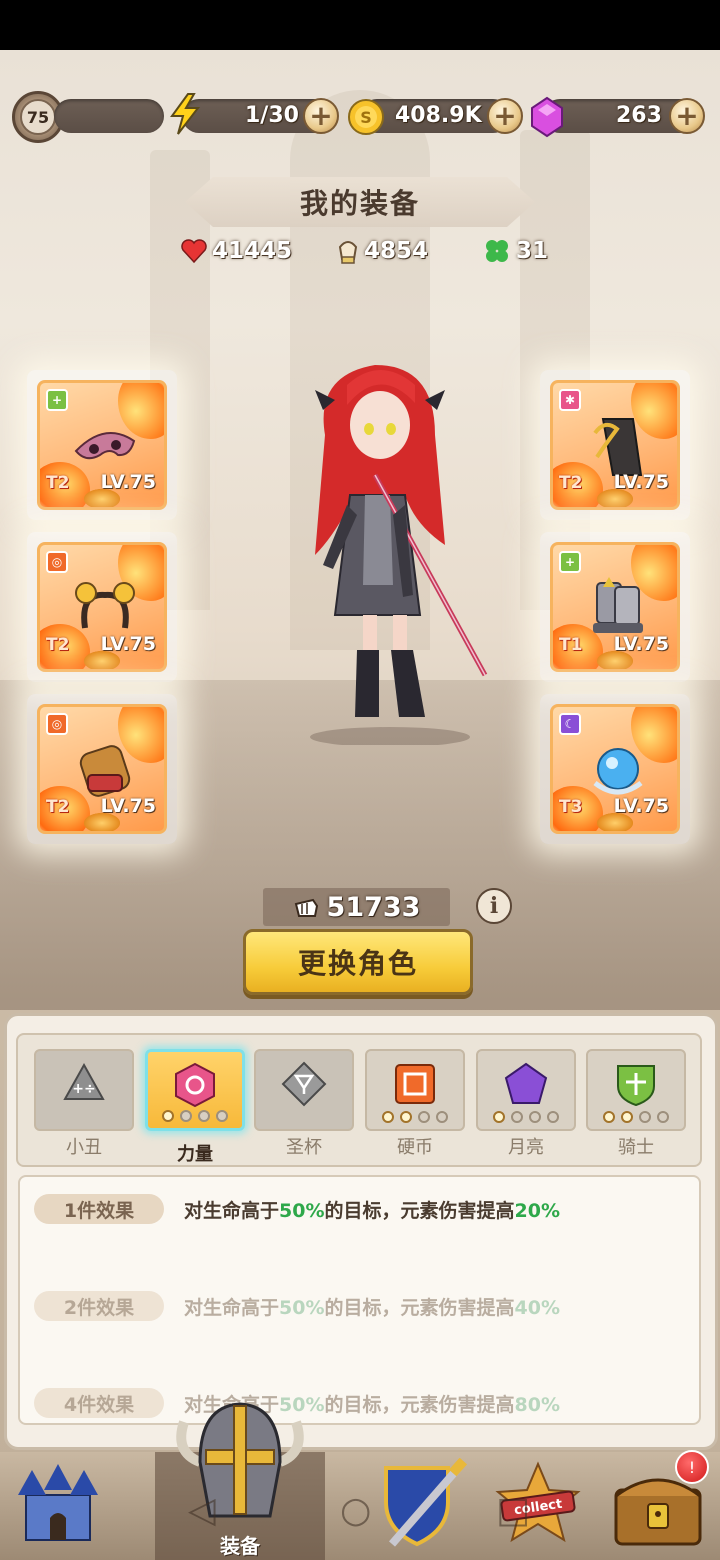 Image resolution: width=720 pixels, height=1560 pixels. I want to click on set-tab-knight, so click(636, 1090).